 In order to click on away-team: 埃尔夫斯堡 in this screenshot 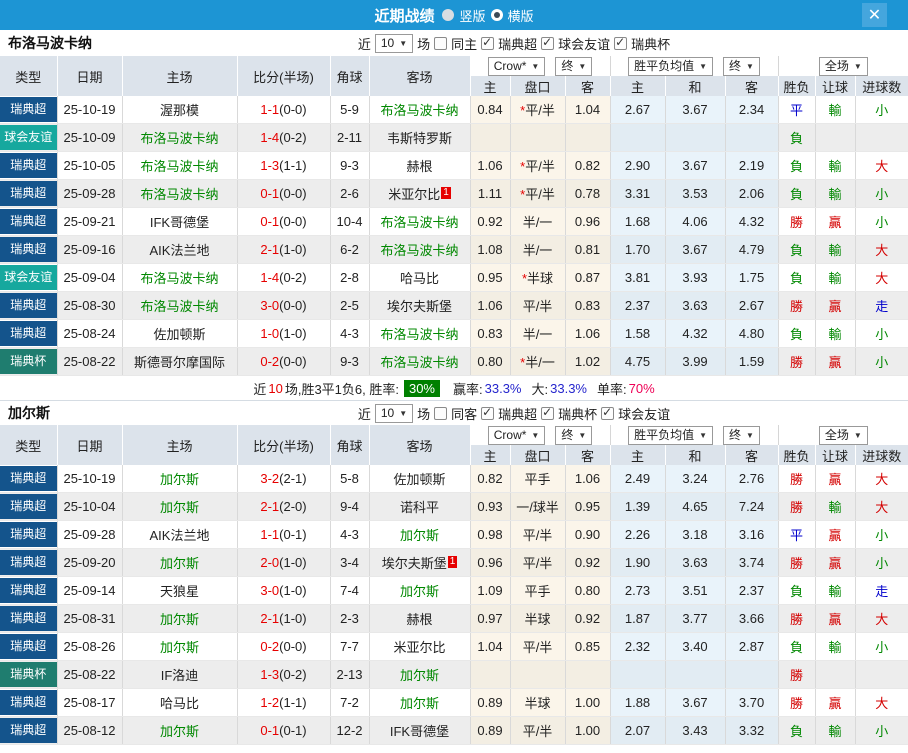, I will do `click(420, 305)`.